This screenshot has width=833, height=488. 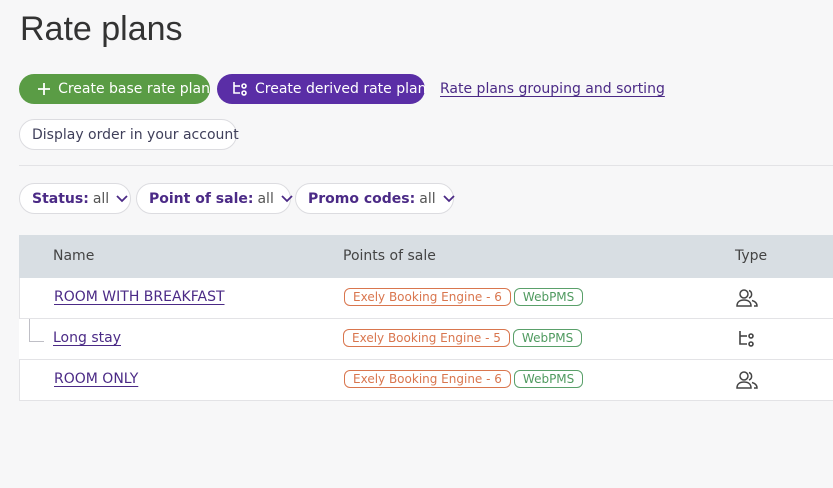 I want to click on rate-plan-name-link: ROOM WITH BREAKFAST, so click(x=139, y=297).